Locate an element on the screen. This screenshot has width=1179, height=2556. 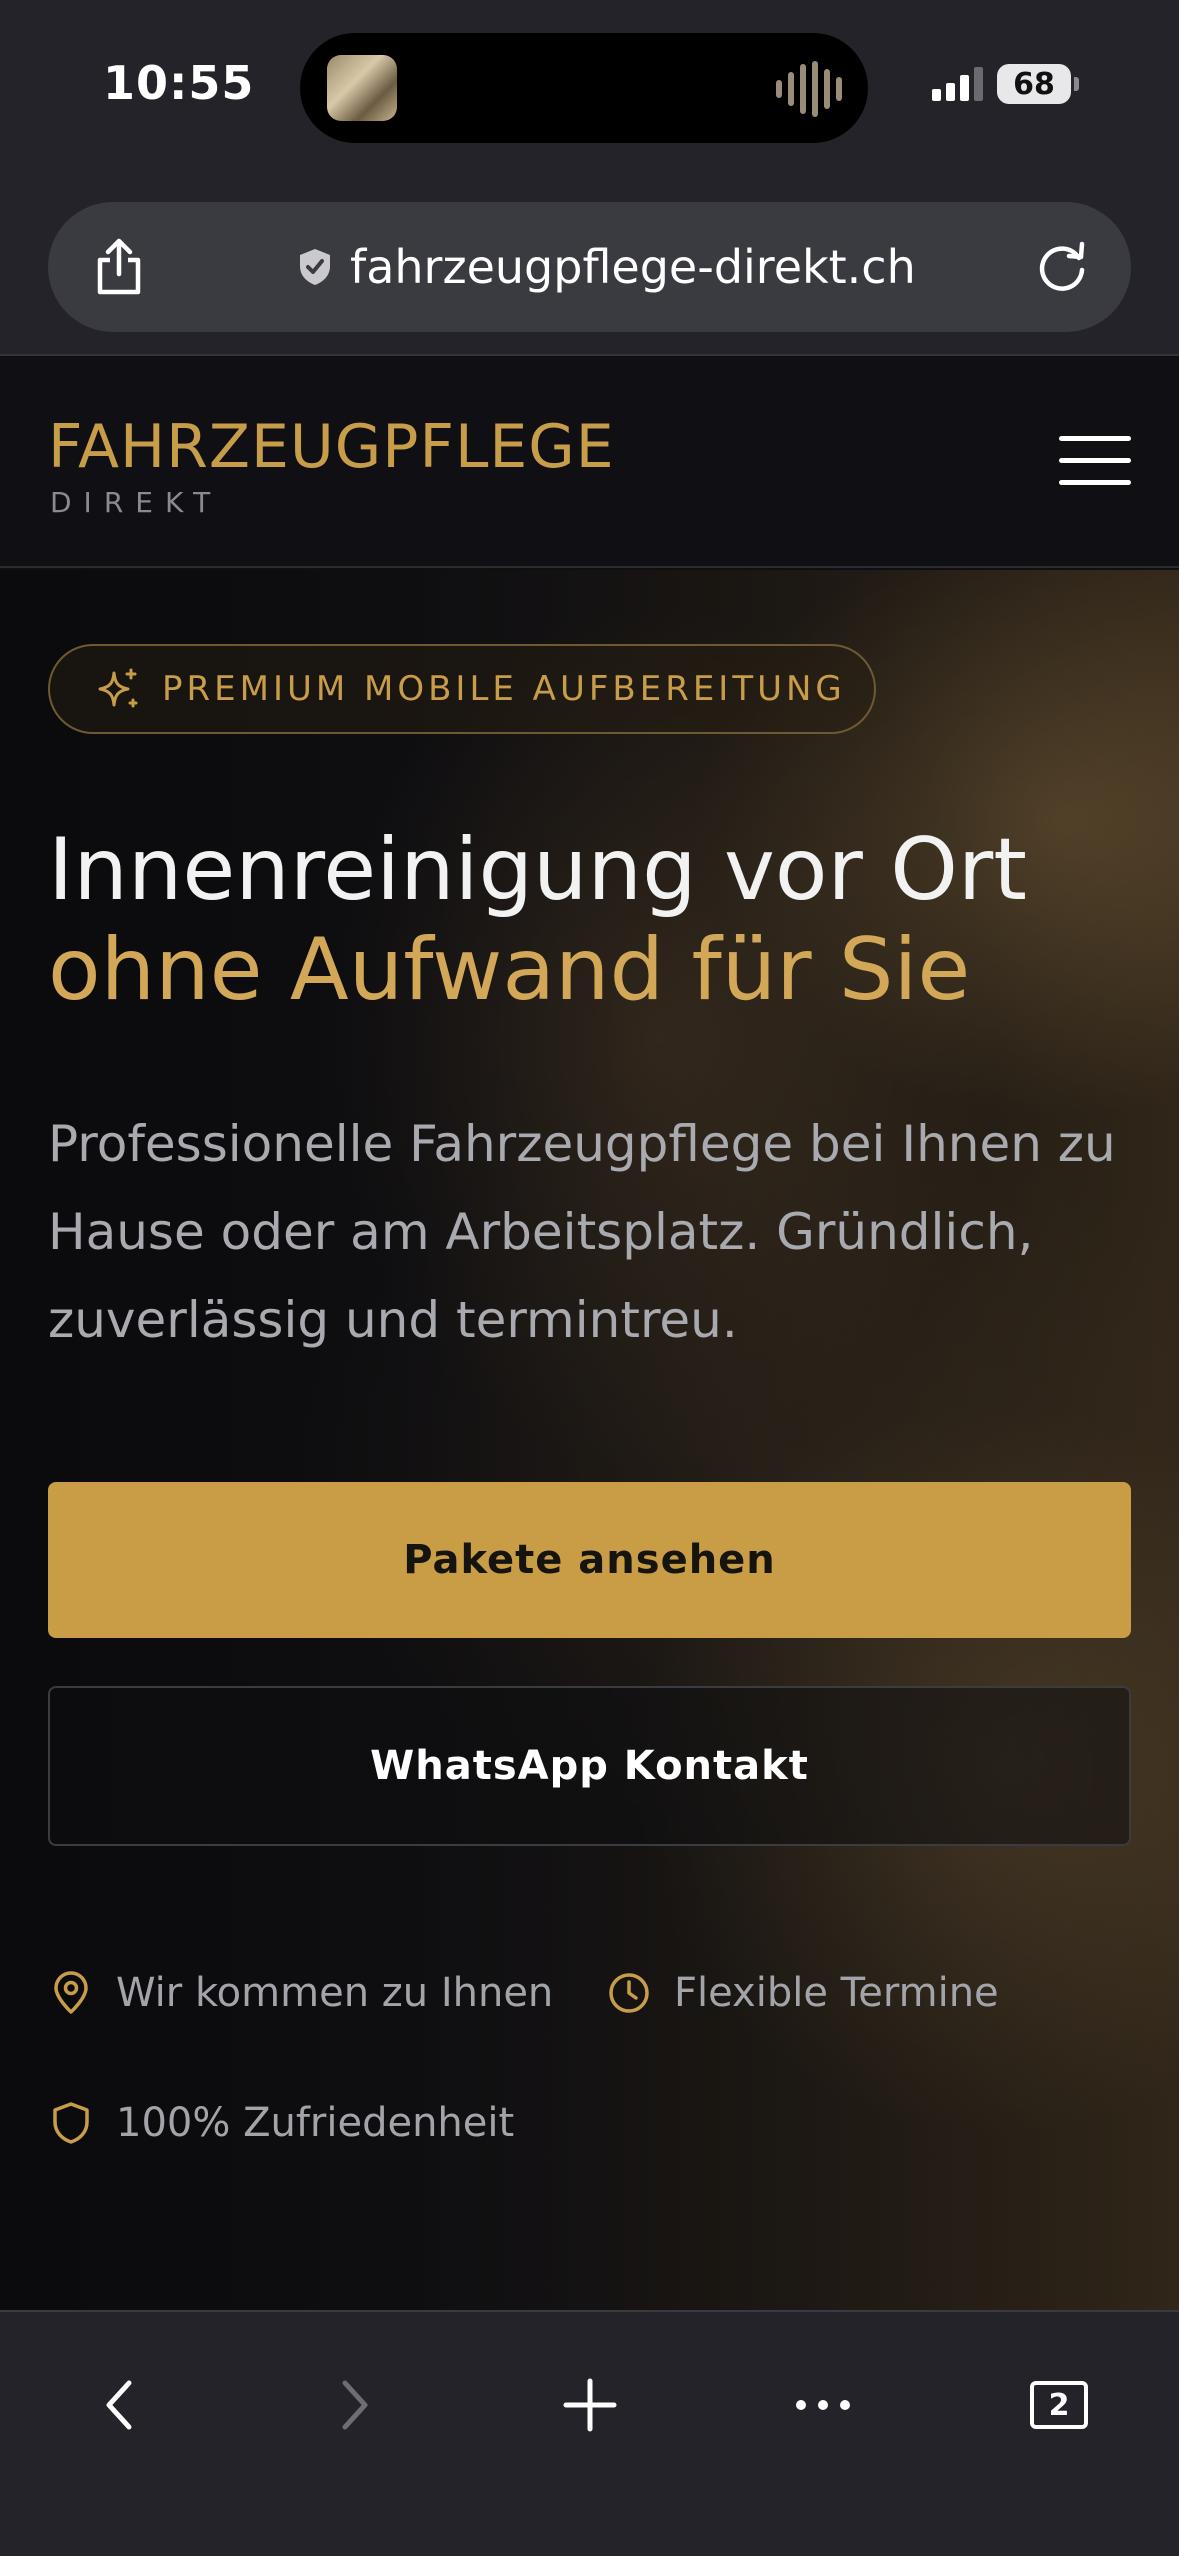
ellipsis-icon is located at coordinates (823, 2405).